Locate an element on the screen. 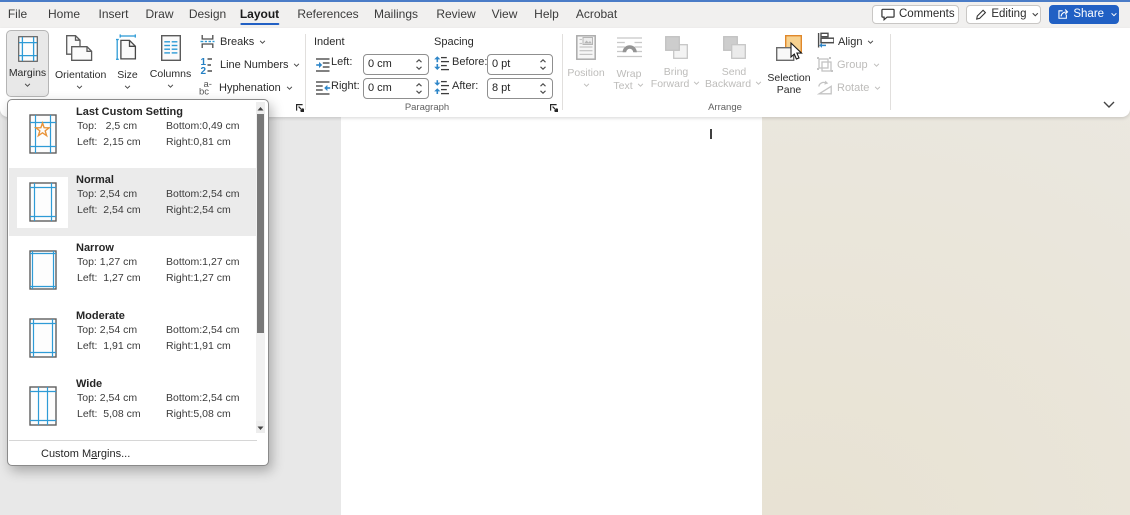  svg-text: 2 is located at coordinates (204, 70).